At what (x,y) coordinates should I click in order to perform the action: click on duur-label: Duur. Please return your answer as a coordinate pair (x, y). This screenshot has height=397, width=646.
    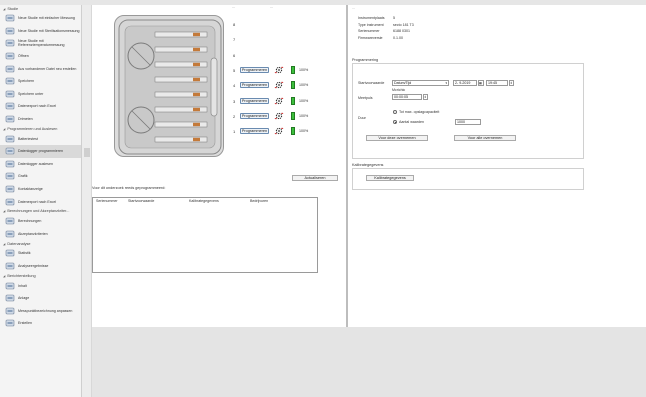
    Looking at the image, I should click on (362, 118).